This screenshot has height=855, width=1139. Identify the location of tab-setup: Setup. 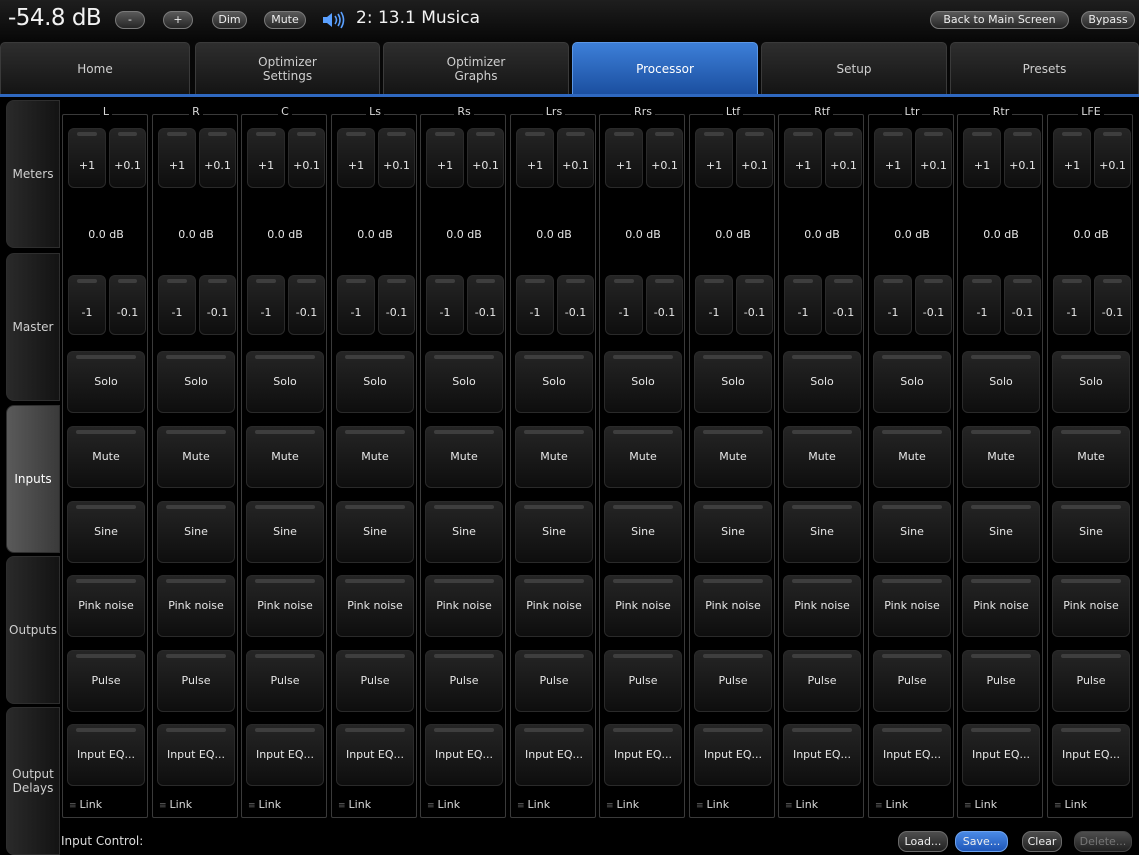
(854, 68).